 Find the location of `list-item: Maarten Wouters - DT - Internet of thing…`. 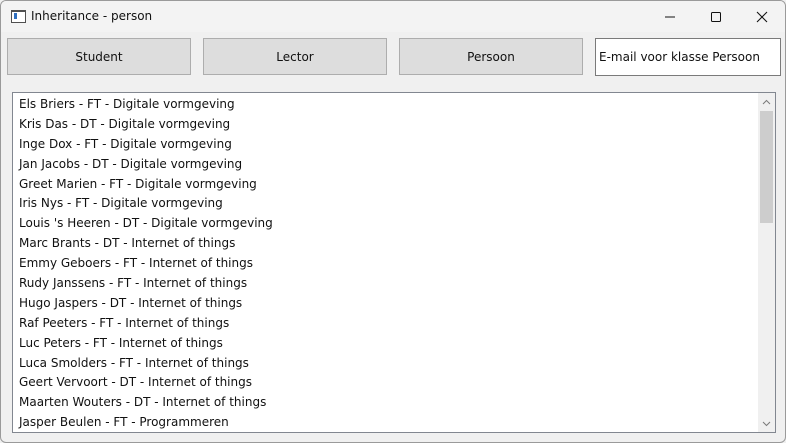

list-item: Maarten Wouters - DT - Internet of thing… is located at coordinates (385, 402).